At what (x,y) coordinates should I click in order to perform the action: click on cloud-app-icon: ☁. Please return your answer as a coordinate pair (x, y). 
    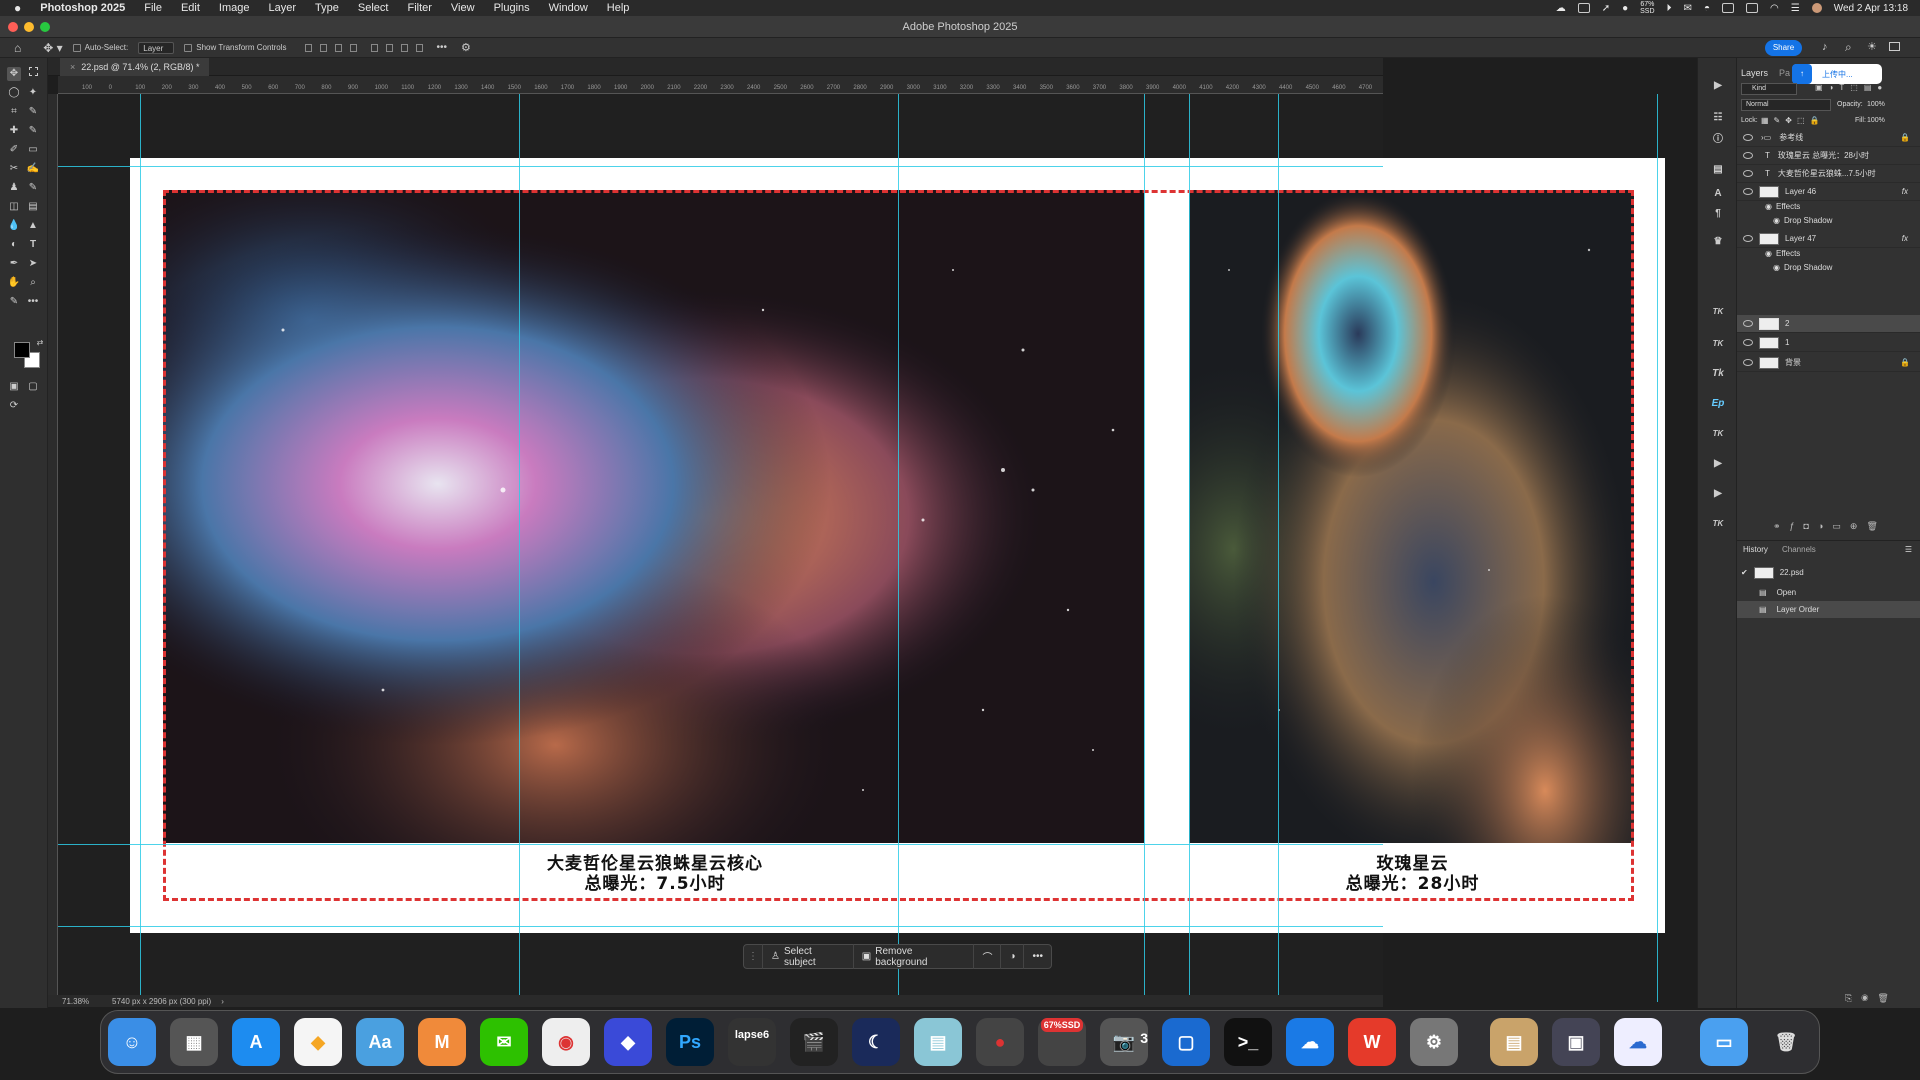
    Looking at the image, I should click on (1310, 1042).